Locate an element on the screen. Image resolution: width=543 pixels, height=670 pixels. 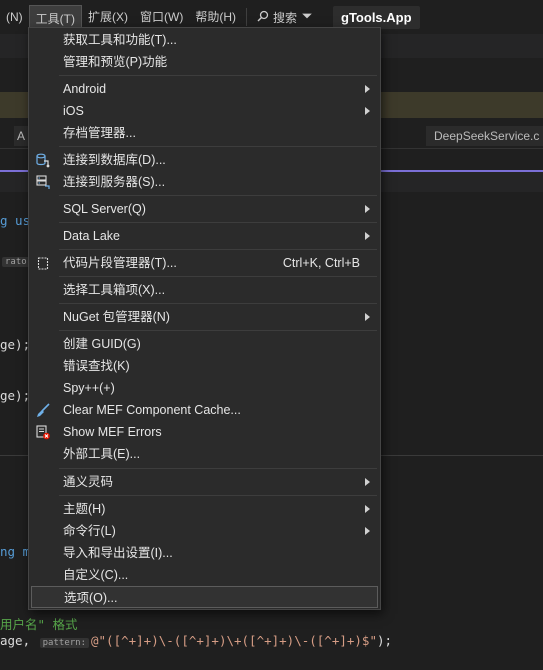
menubar-item-window: 窗口(W) is located at coordinates (161, 17).